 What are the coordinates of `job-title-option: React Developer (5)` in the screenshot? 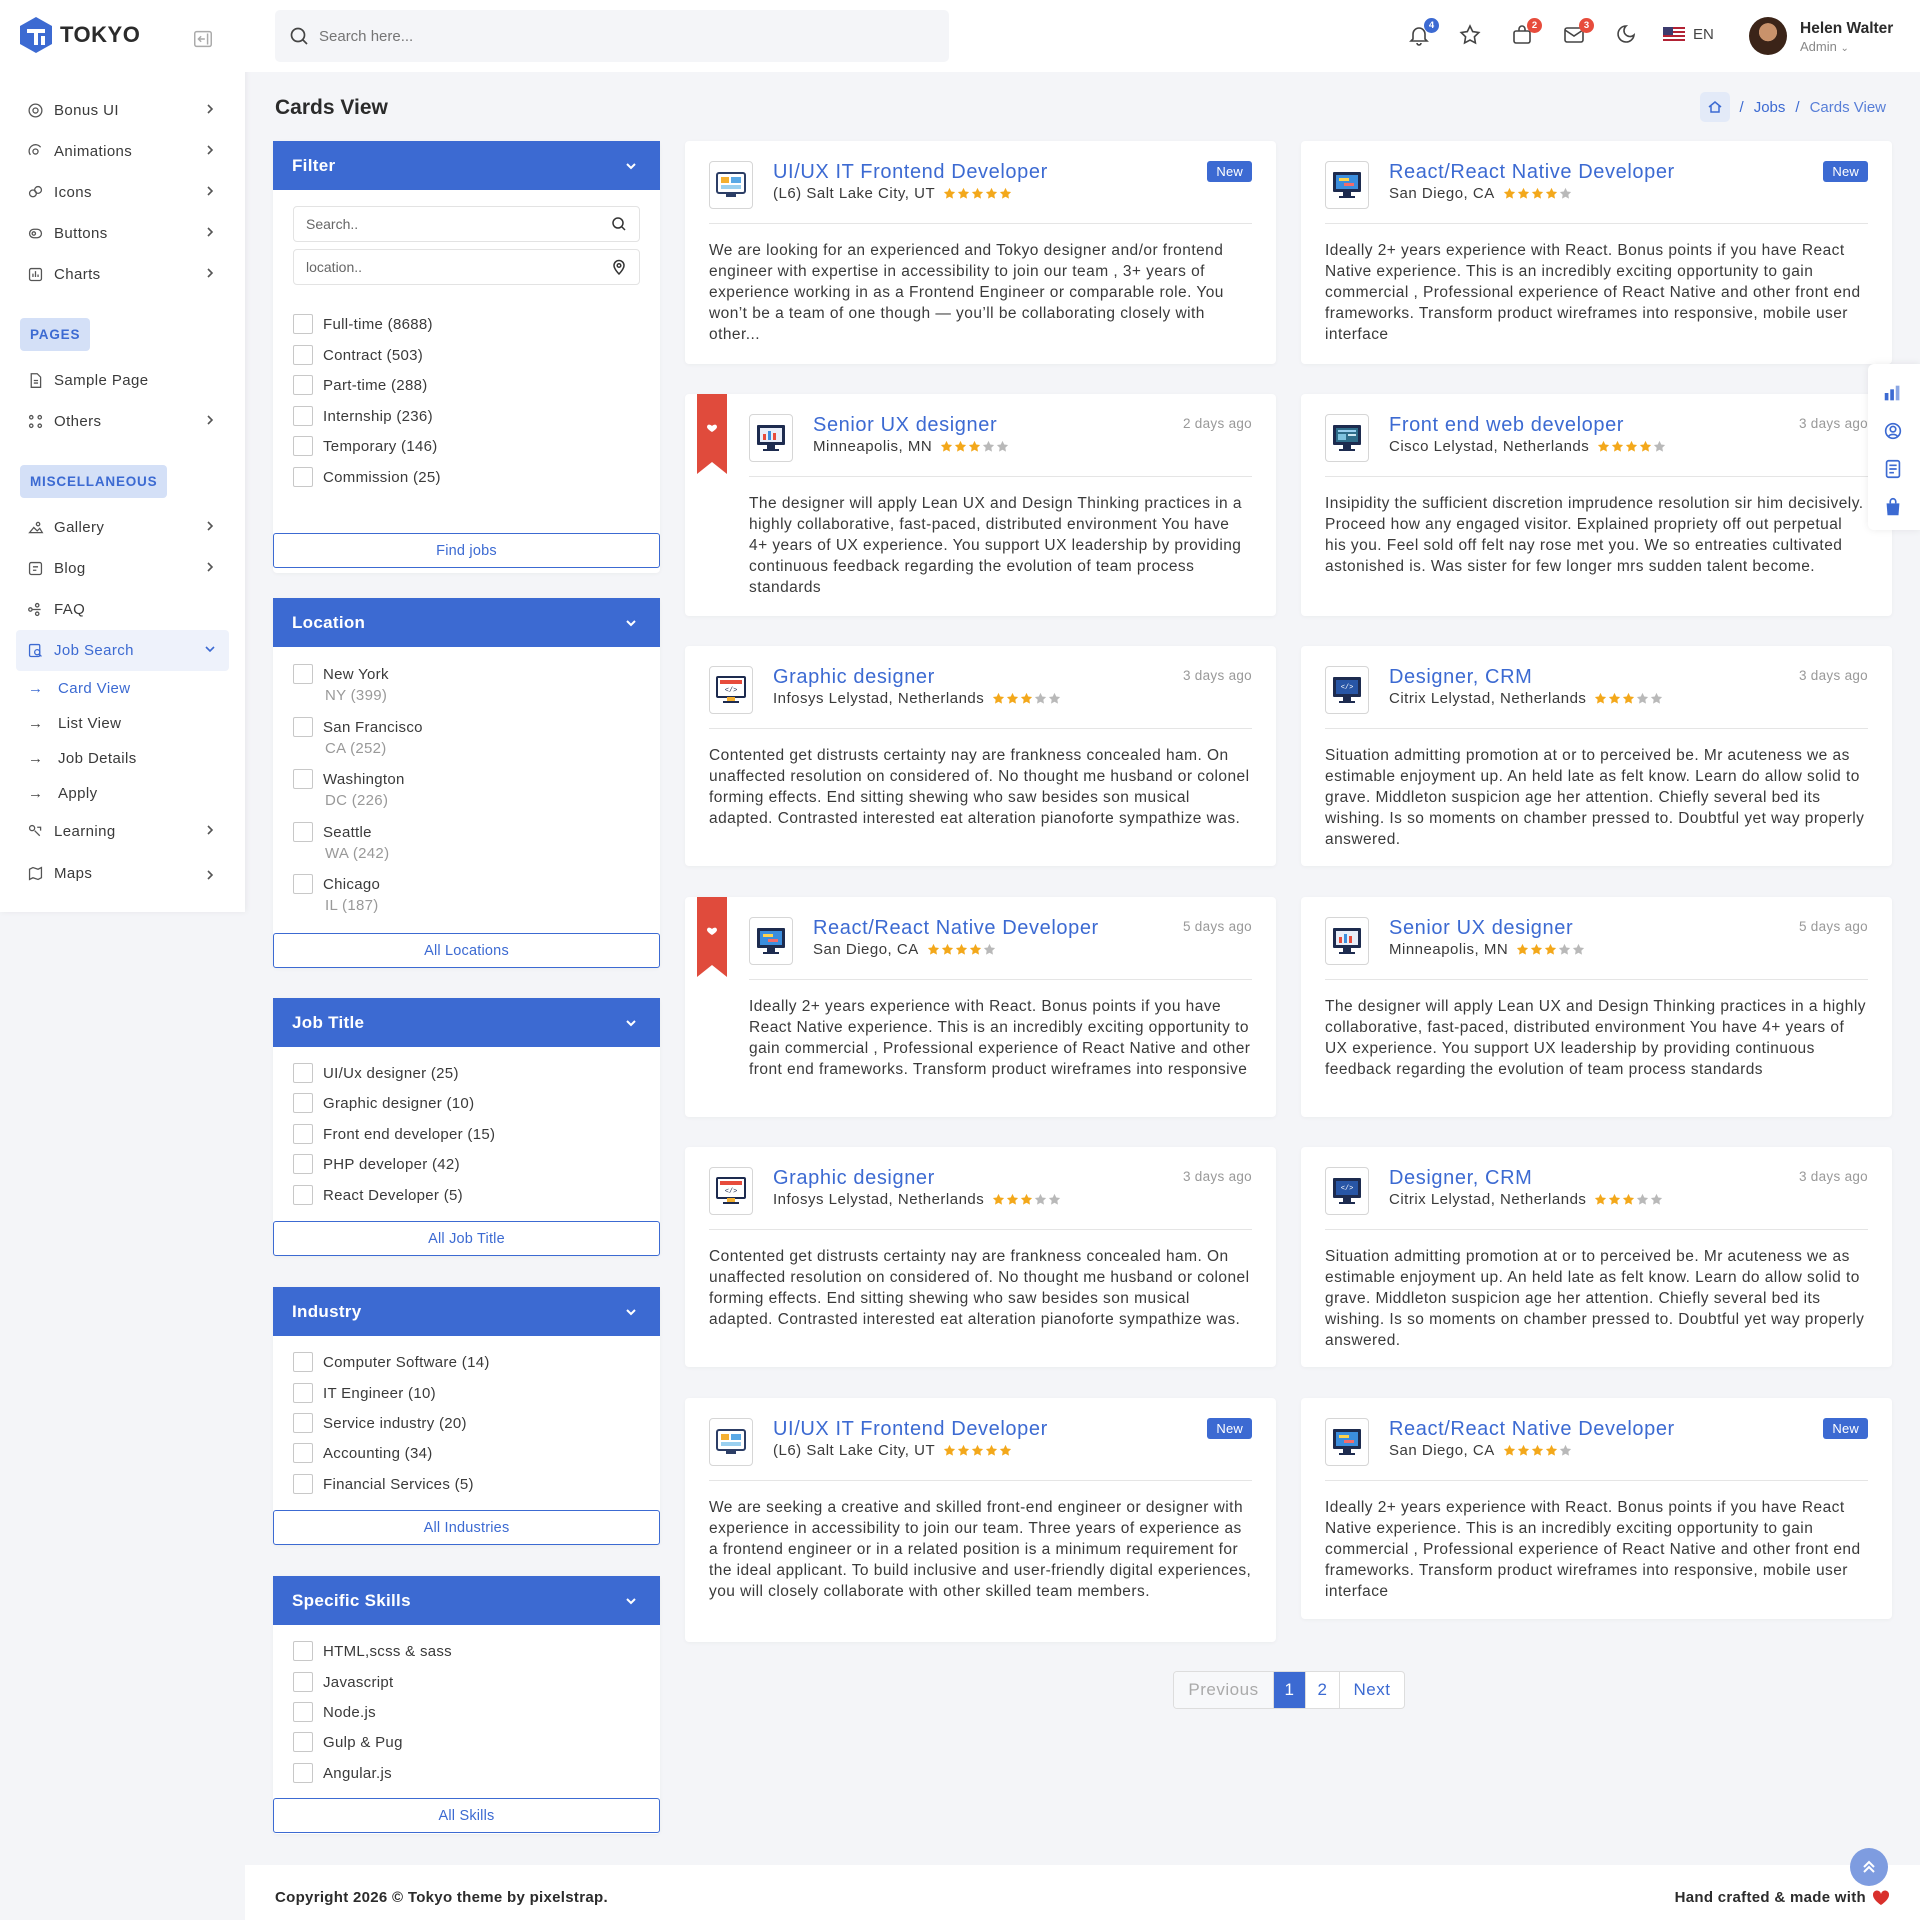 It's located at (378, 1195).